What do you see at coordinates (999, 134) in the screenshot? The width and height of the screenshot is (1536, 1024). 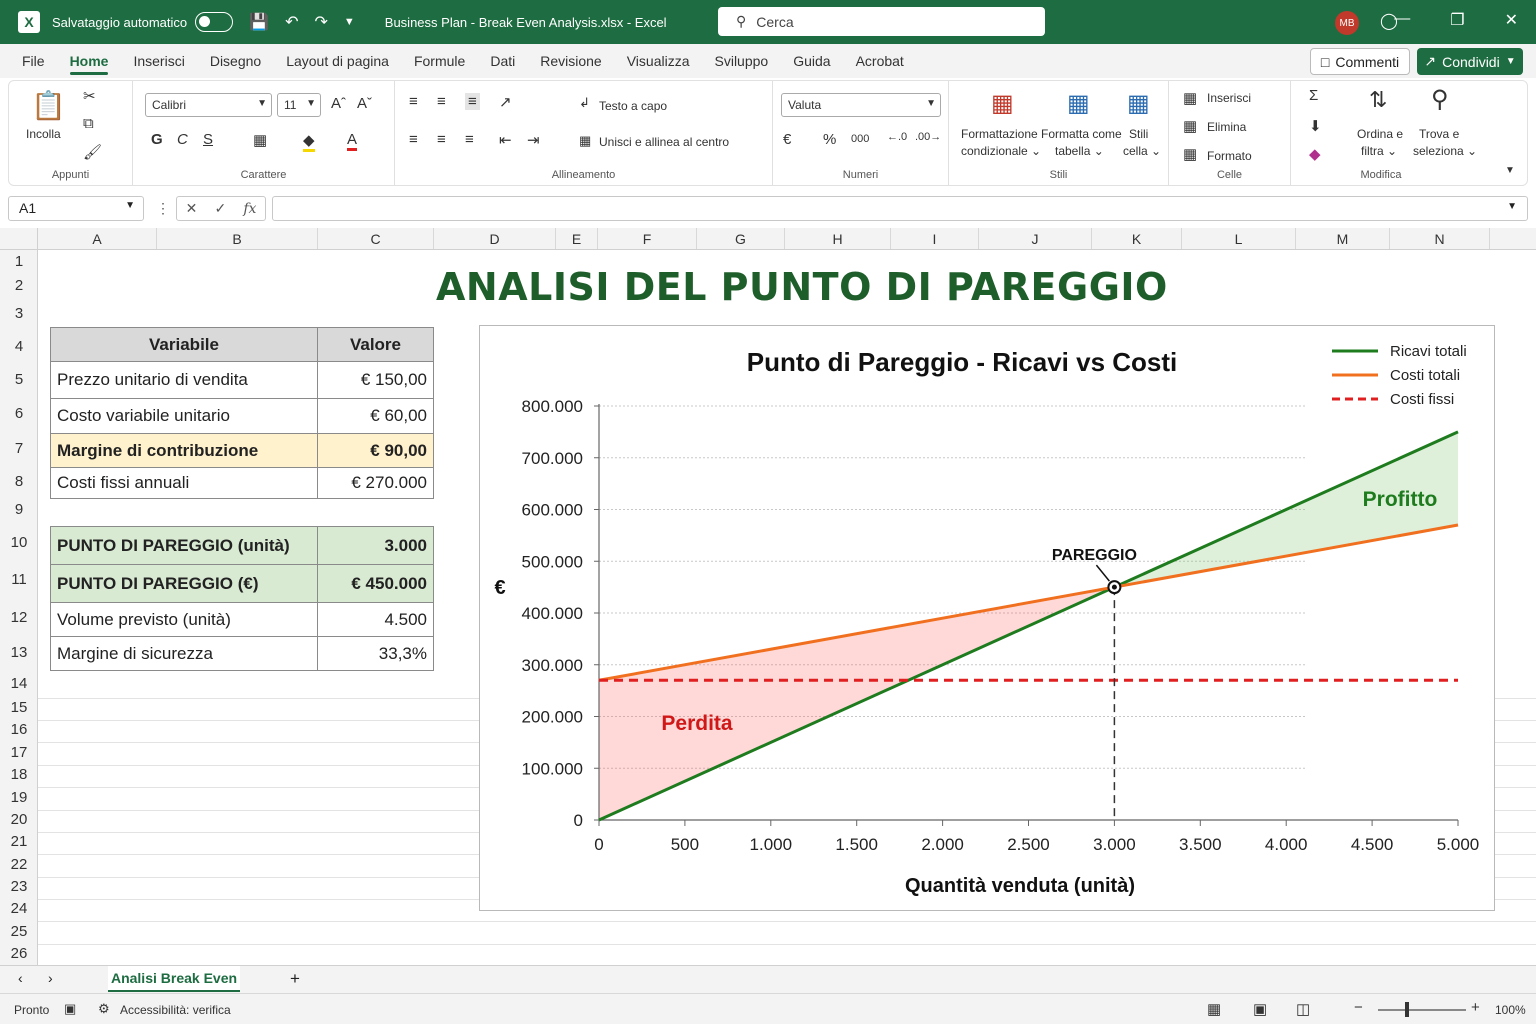 I see `conditional-format-label-1: Formattazione` at bounding box center [999, 134].